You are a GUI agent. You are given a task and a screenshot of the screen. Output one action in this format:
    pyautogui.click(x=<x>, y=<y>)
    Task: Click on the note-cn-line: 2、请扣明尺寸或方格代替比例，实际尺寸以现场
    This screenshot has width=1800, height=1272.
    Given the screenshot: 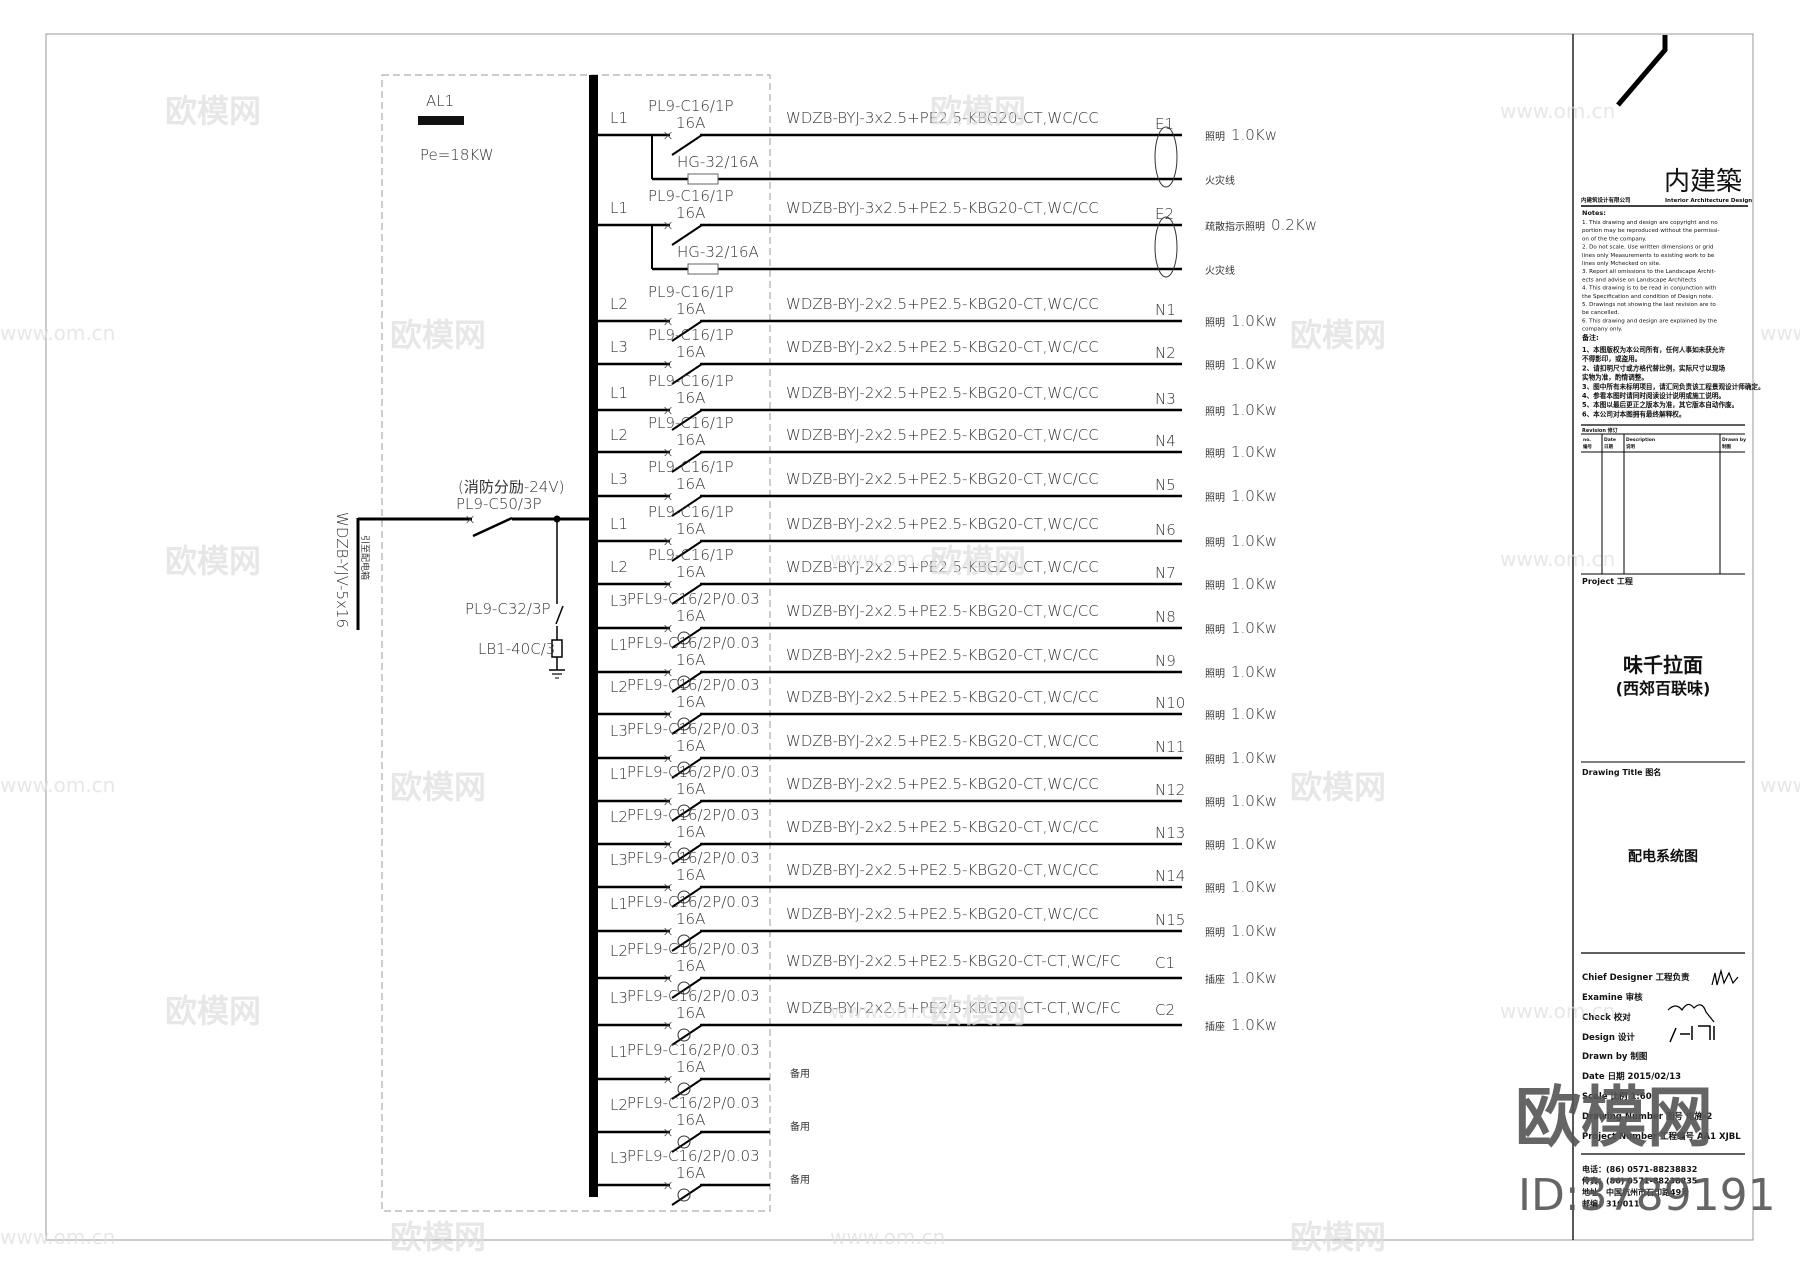 What is the action you would take?
    pyautogui.click(x=1653, y=367)
    